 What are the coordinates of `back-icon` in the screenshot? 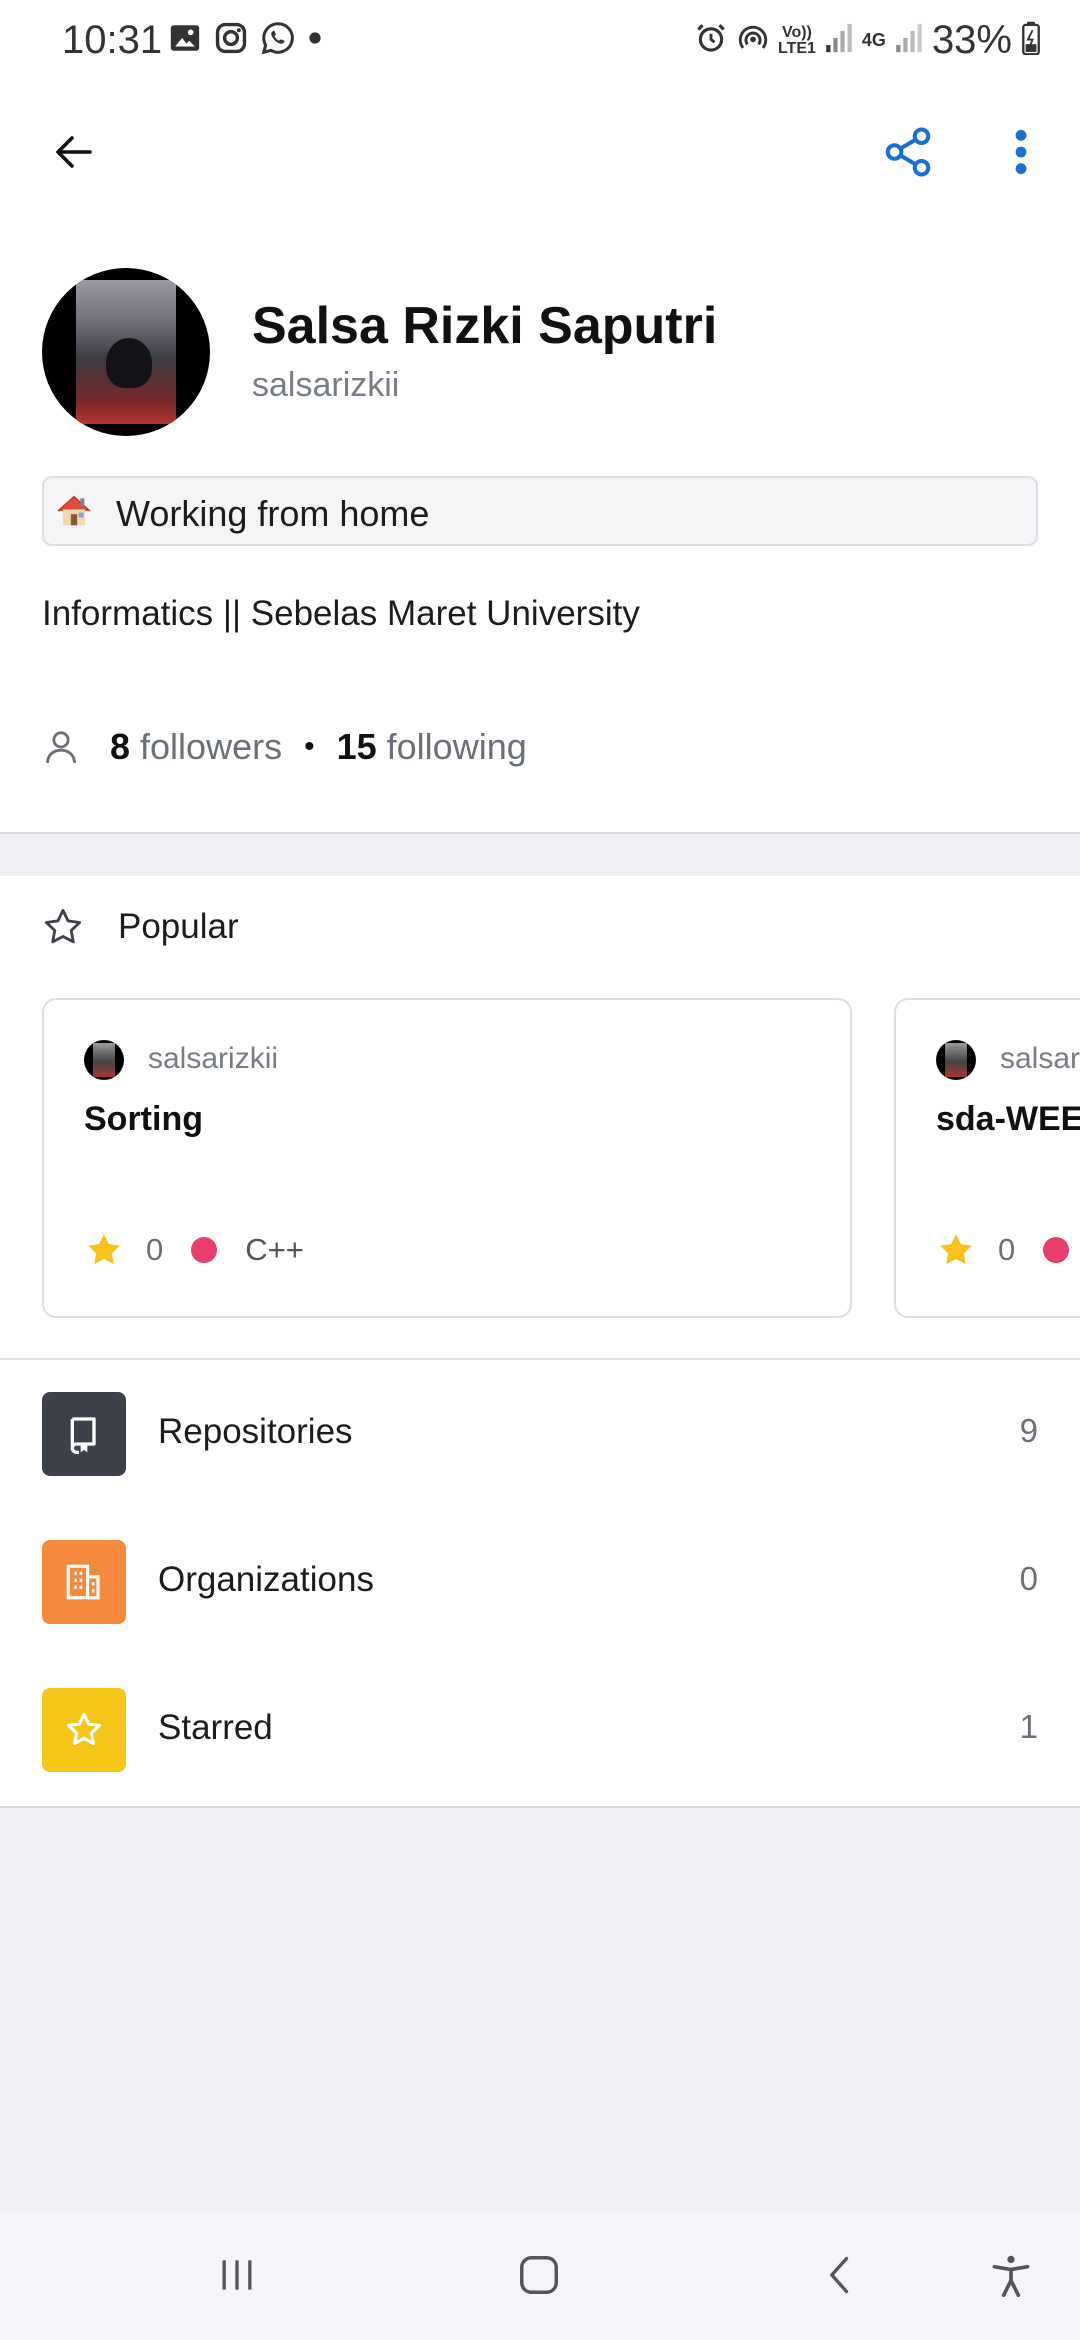 It's located at (841, 2277).